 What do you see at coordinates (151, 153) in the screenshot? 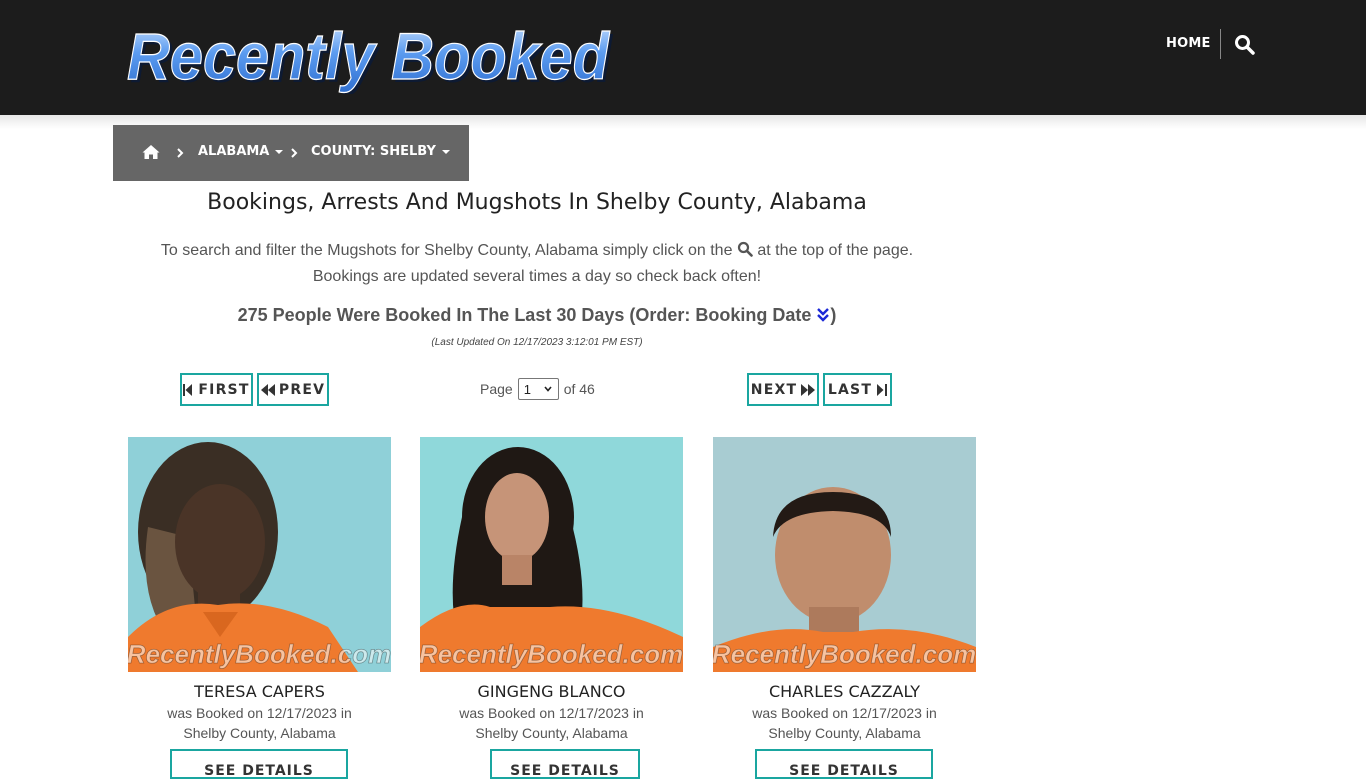
I see `home-icon` at bounding box center [151, 153].